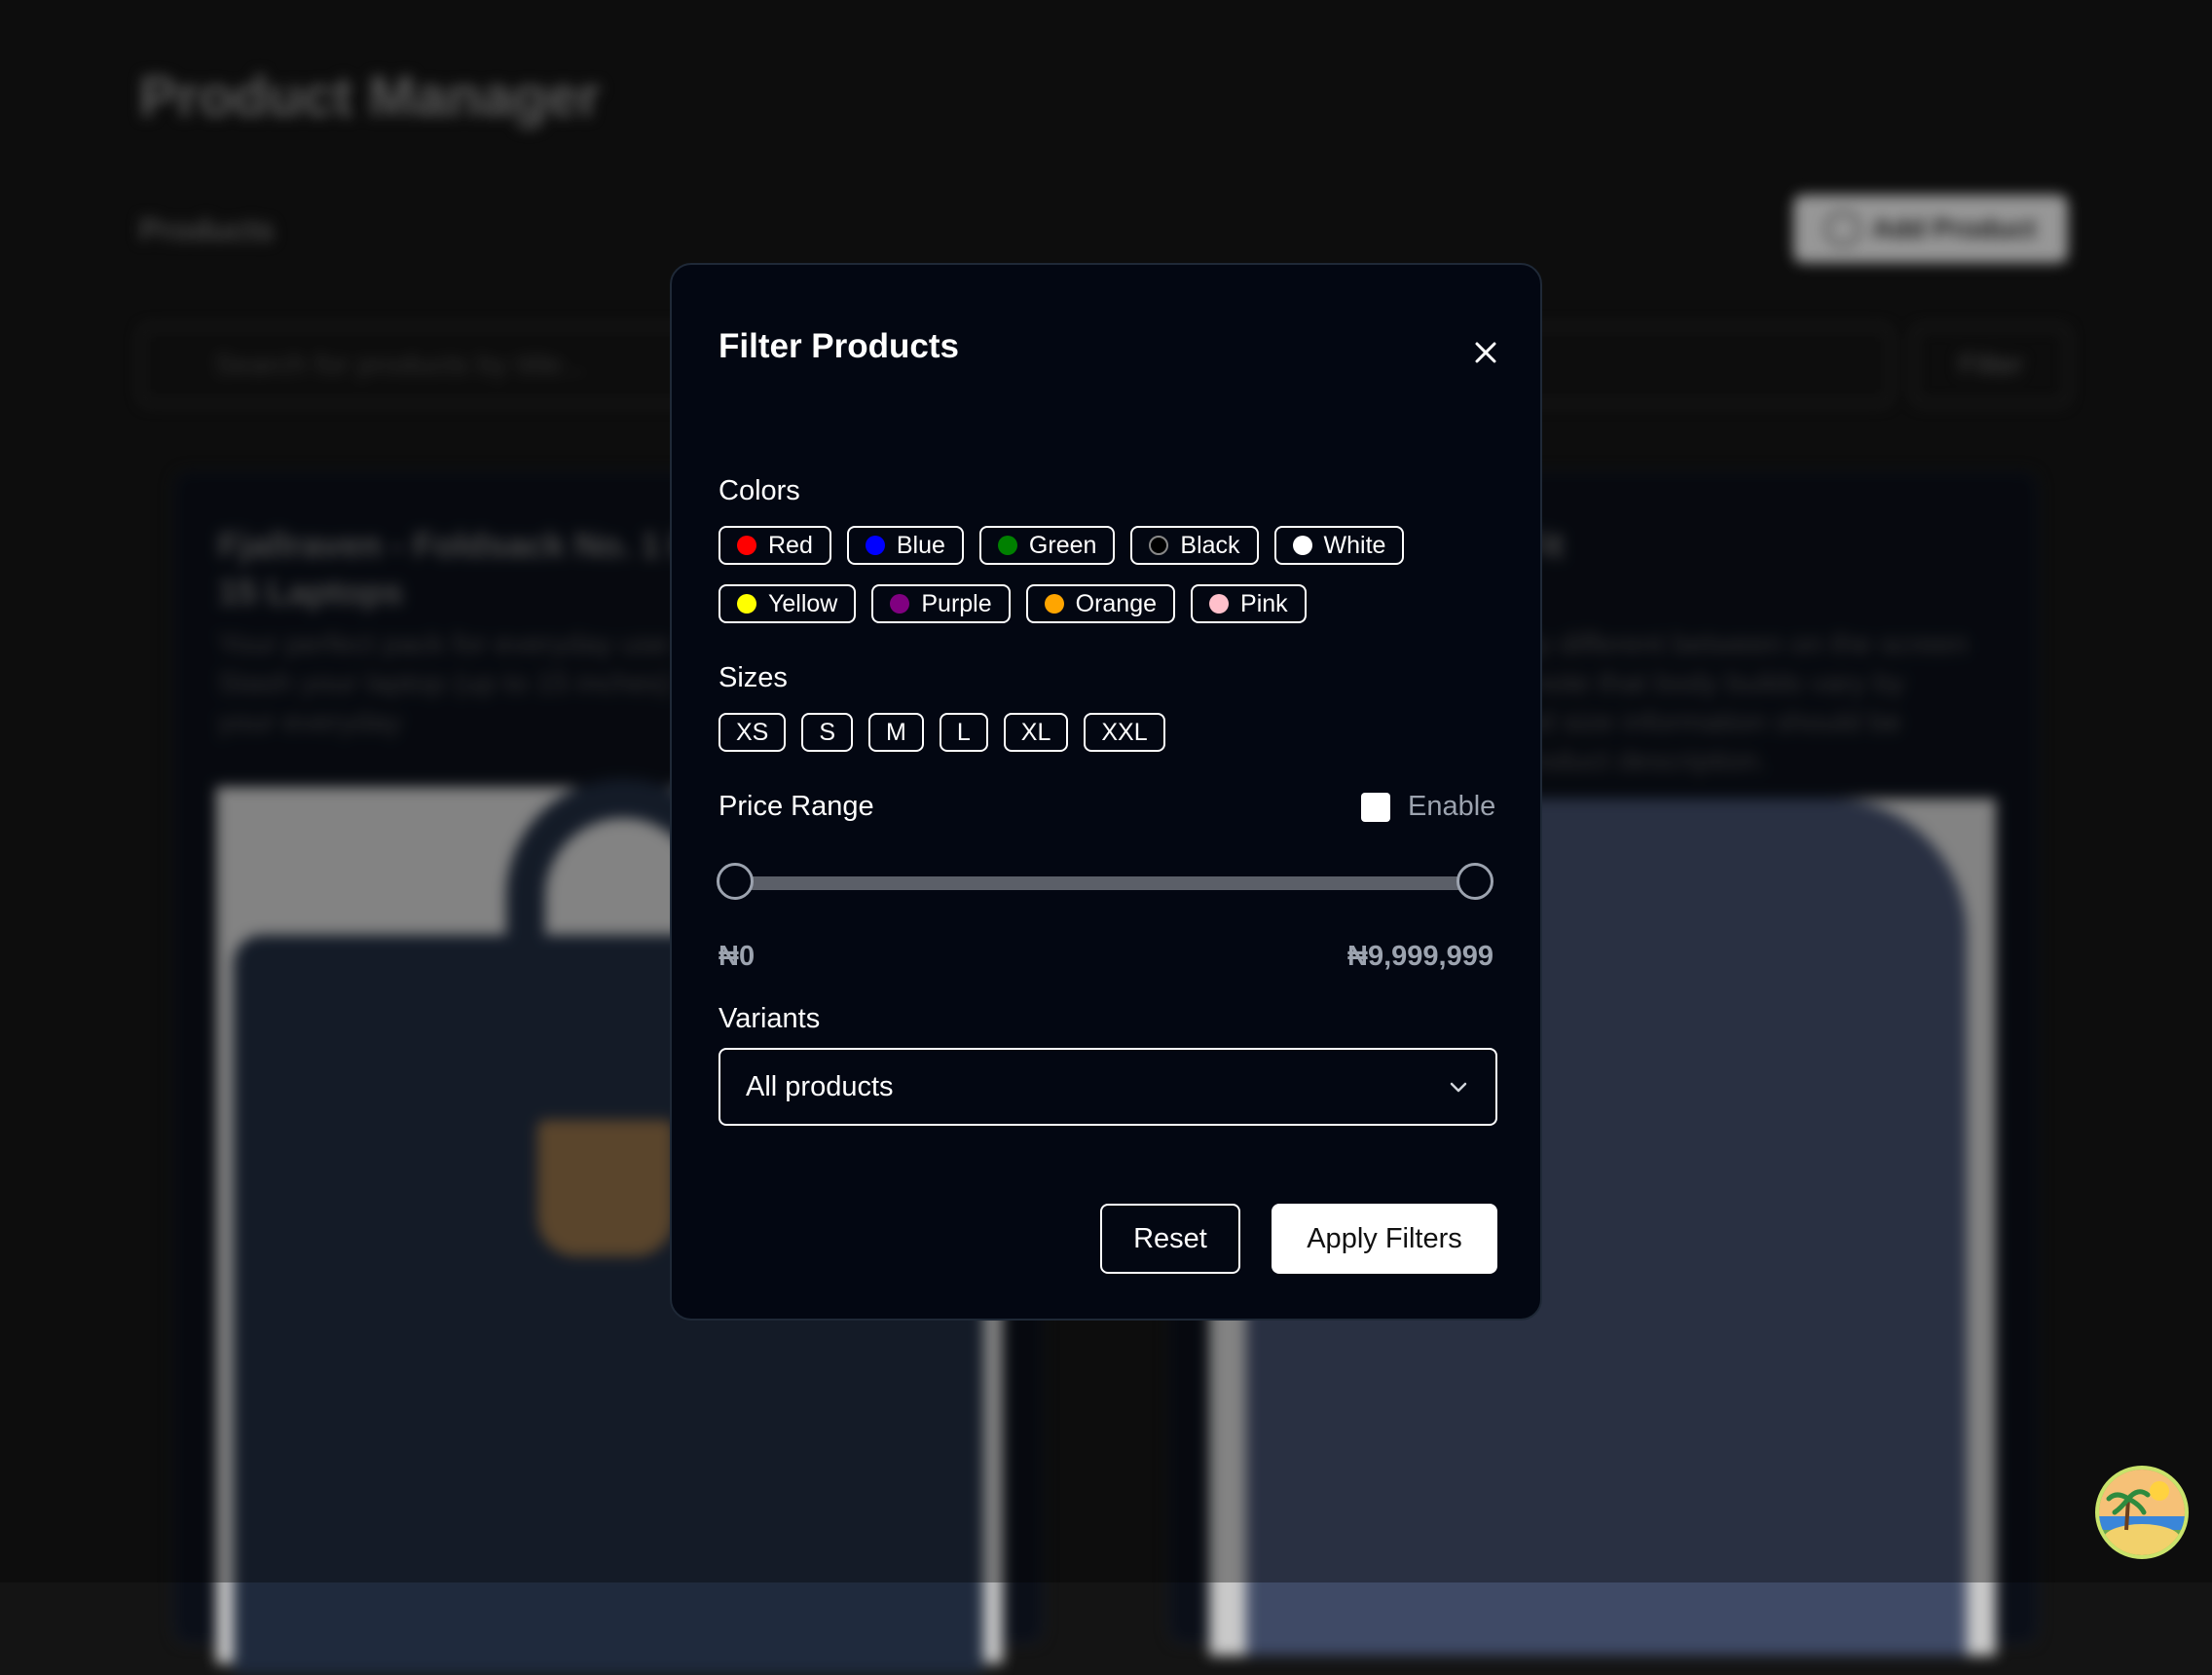  I want to click on color-chip-yellow: Yellow, so click(788, 603).